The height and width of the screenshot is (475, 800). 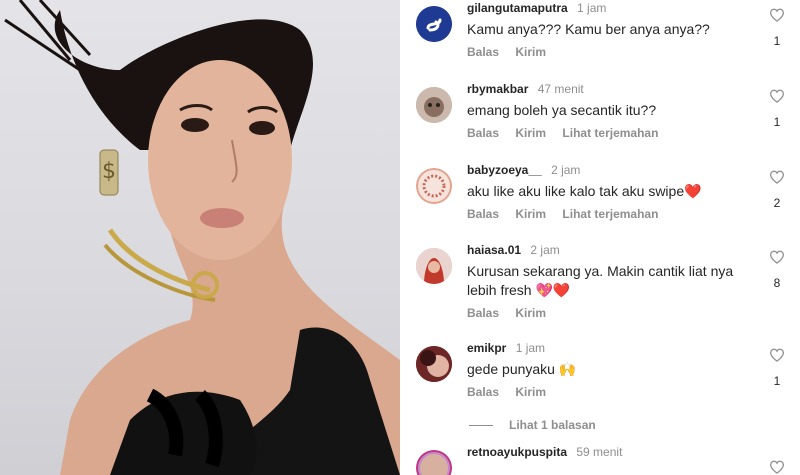 What do you see at coordinates (481, 426) in the screenshot?
I see `replies-divider` at bounding box center [481, 426].